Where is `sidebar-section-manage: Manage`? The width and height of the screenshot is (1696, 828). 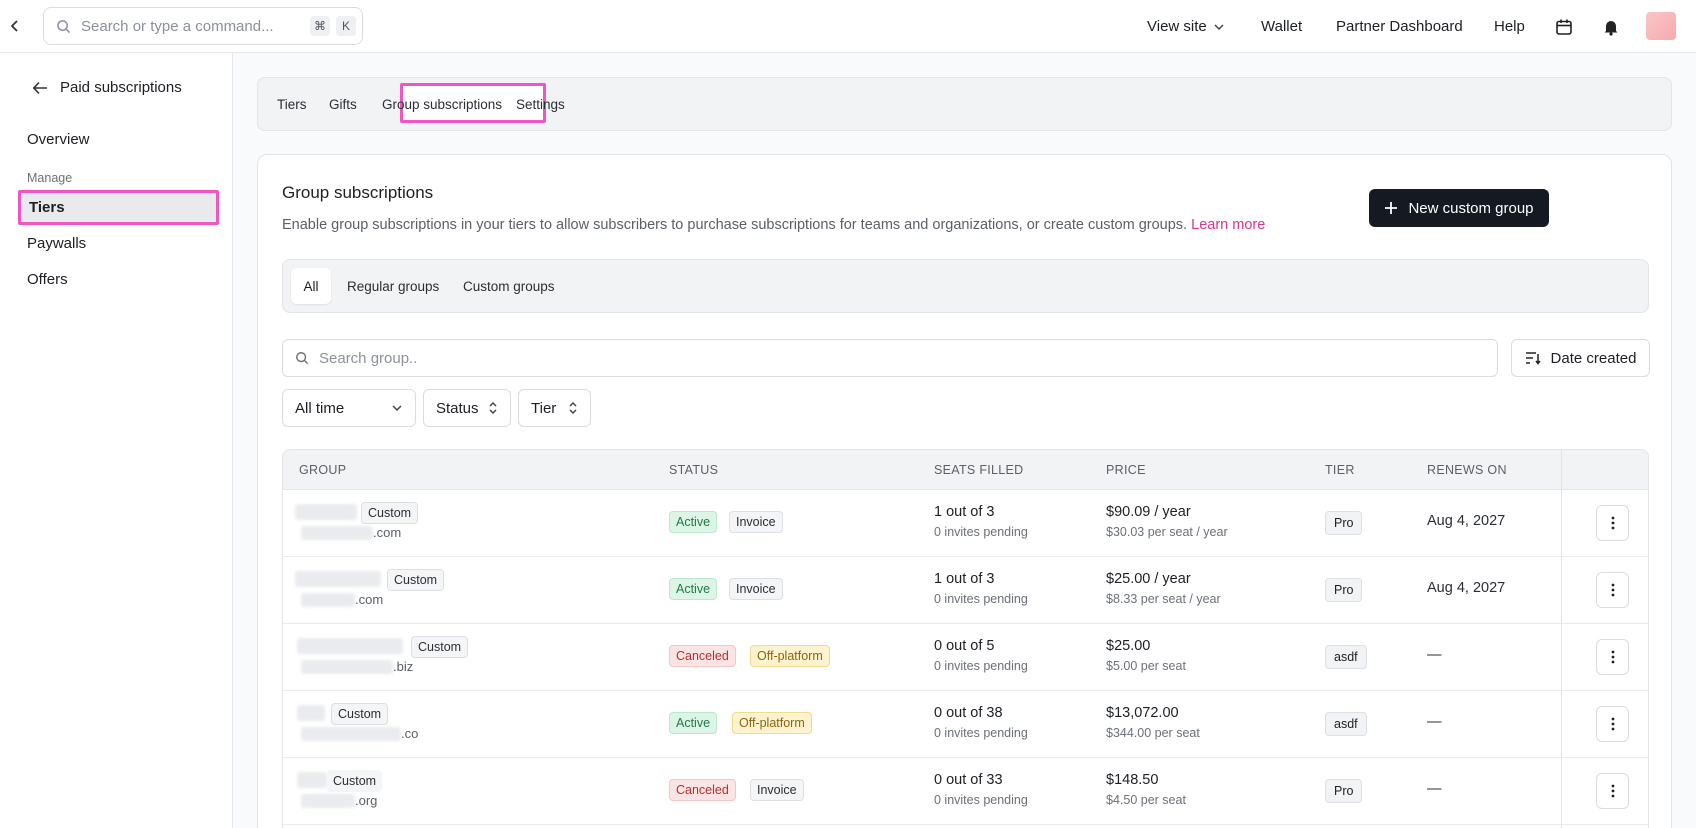
sidebar-section-manage: Manage is located at coordinates (50, 178).